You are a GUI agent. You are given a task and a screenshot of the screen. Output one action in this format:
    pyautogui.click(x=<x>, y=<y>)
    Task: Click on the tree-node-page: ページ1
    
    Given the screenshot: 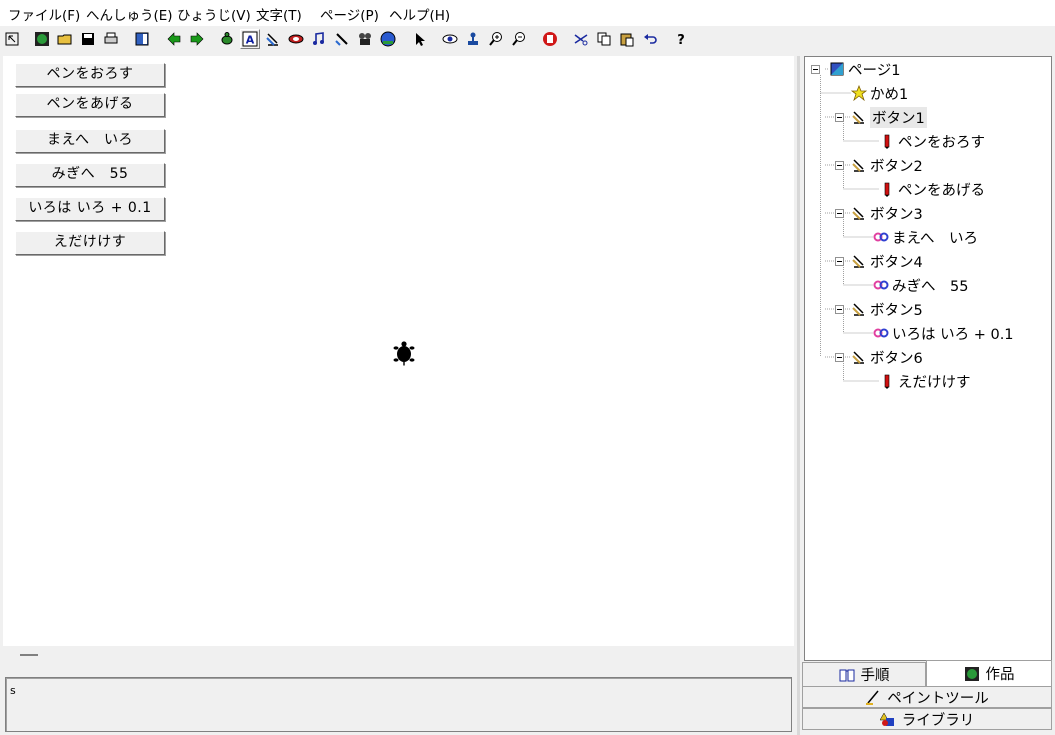 What is the action you would take?
    pyautogui.click(x=864, y=69)
    